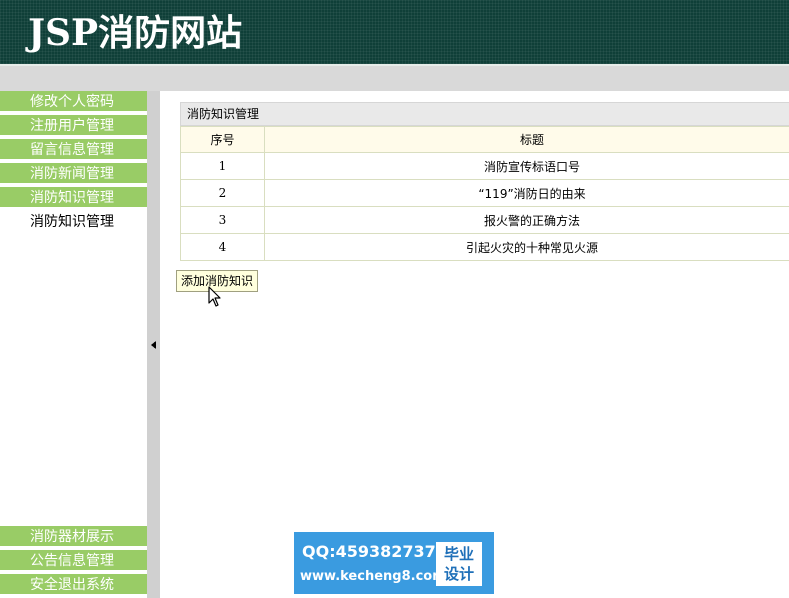  Describe the element at coordinates (526, 220) in the screenshot. I see `row-title: 报火警的正确方法` at that location.